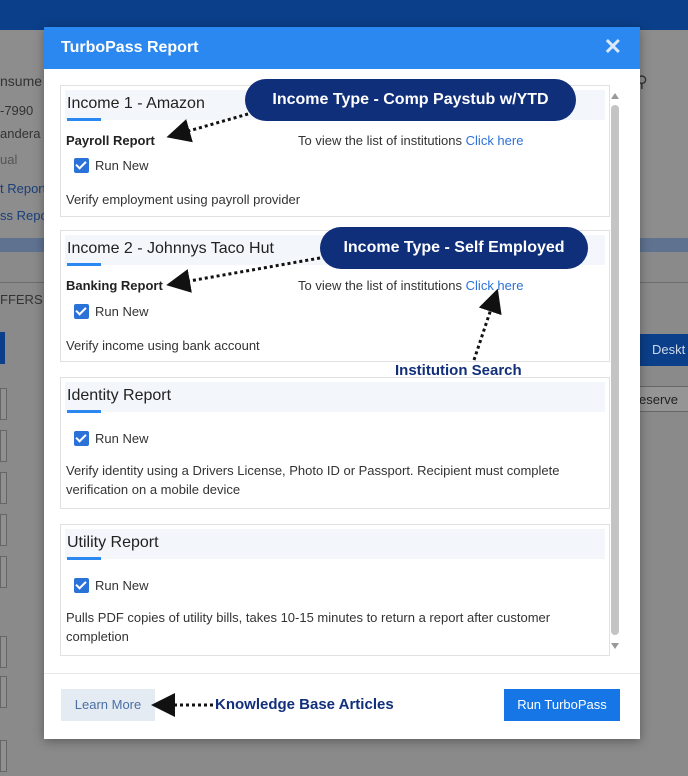 The image size is (688, 776). Describe the element at coordinates (487, 324) in the screenshot. I see `arrow-to-click-here` at that location.